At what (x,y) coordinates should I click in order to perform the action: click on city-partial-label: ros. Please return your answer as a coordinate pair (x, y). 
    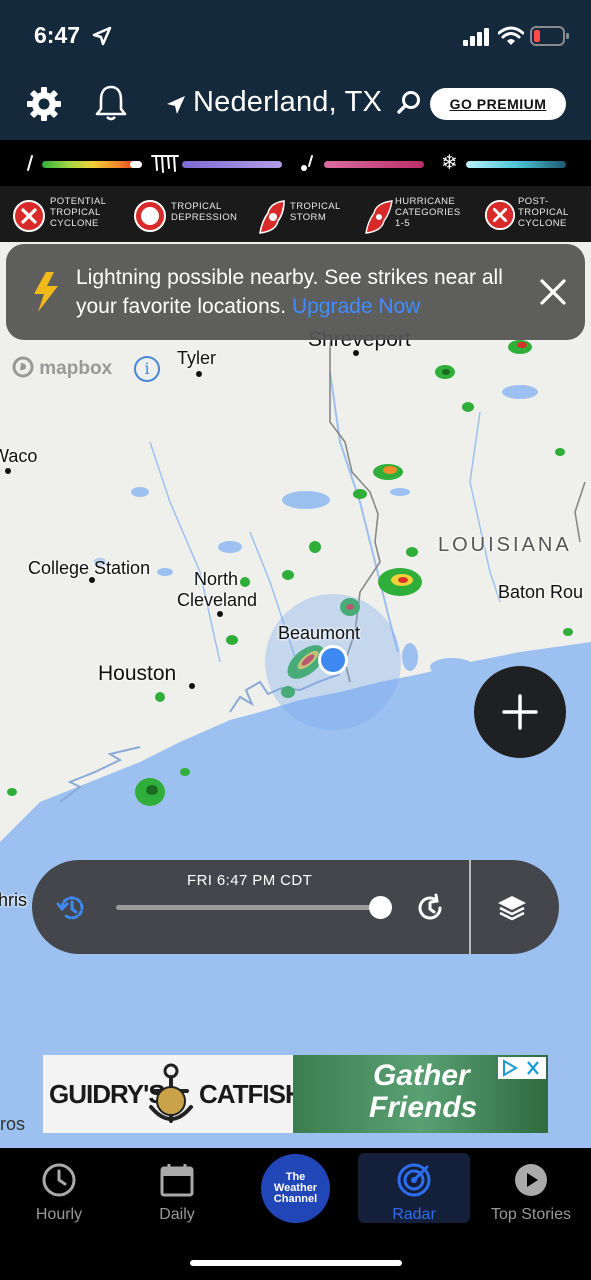
    Looking at the image, I should click on (13, 1124).